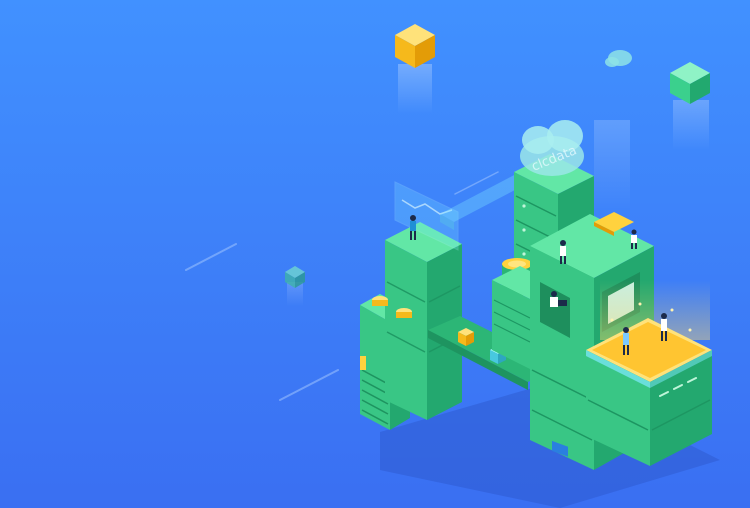 This screenshot has width=750, height=508. What do you see at coordinates (415, 69) in the screenshot?
I see `floating-yellow-cube-icon` at bounding box center [415, 69].